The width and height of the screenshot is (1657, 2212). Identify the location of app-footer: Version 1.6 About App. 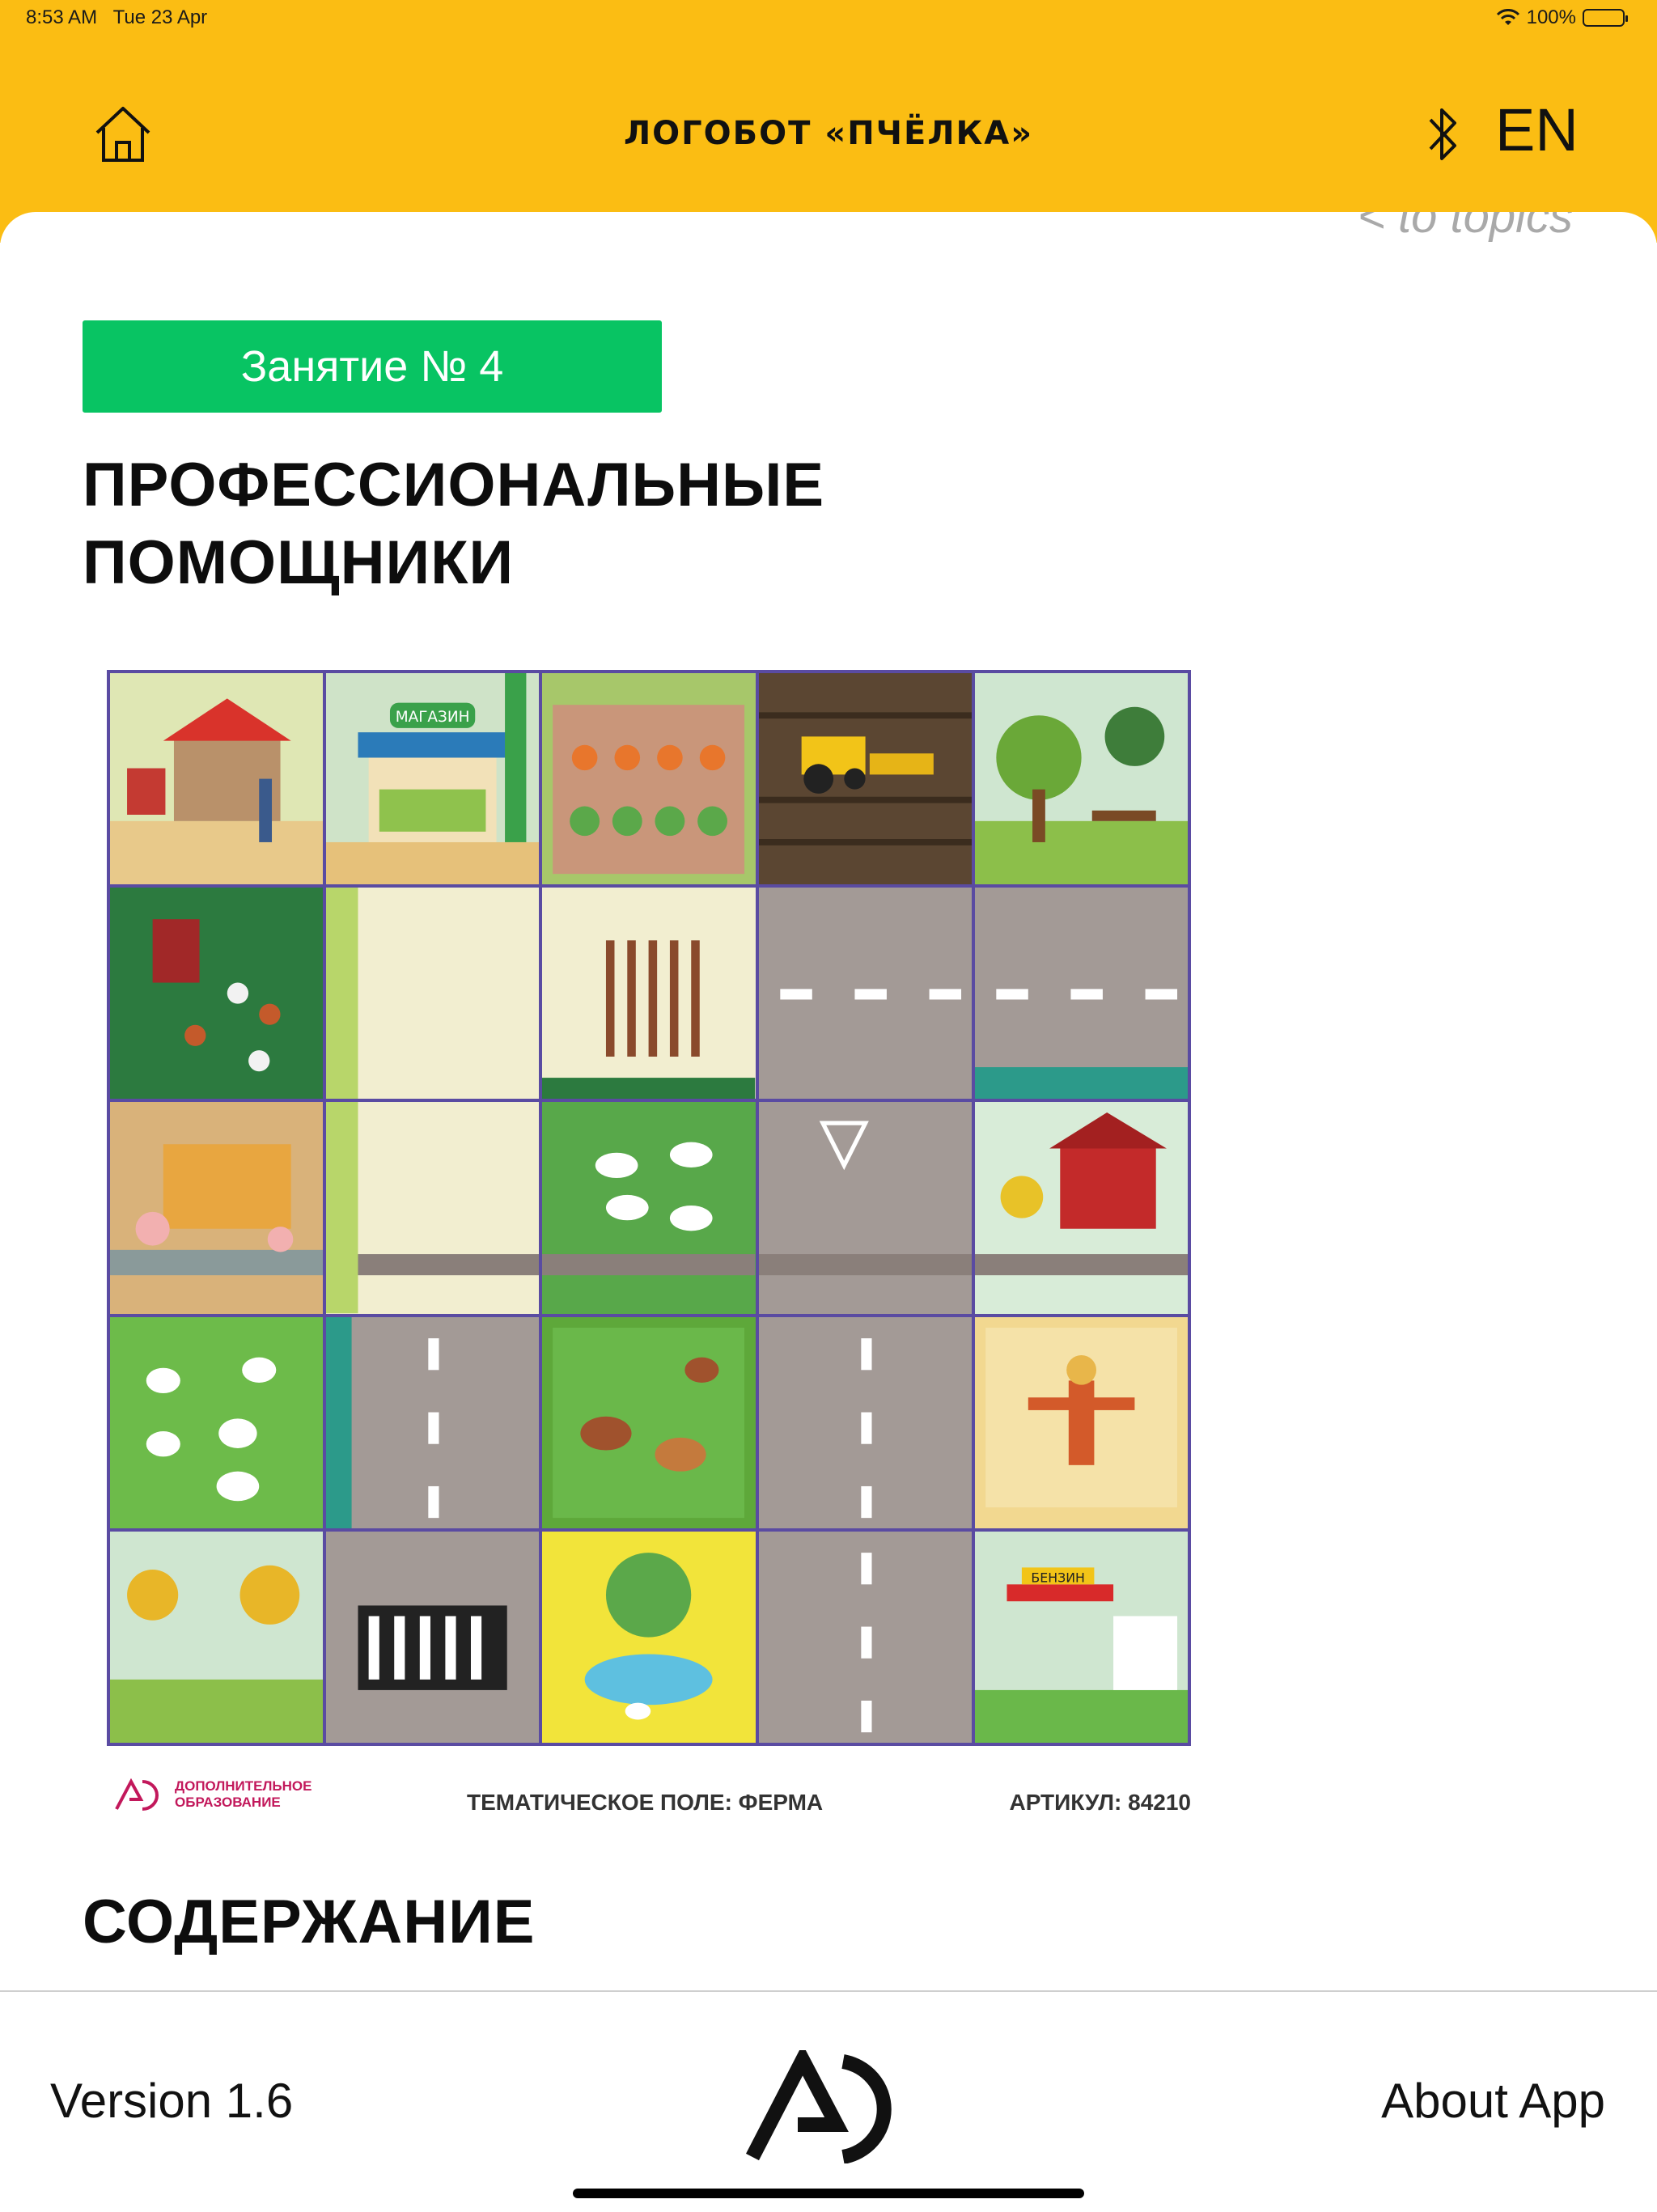
(828, 2101).